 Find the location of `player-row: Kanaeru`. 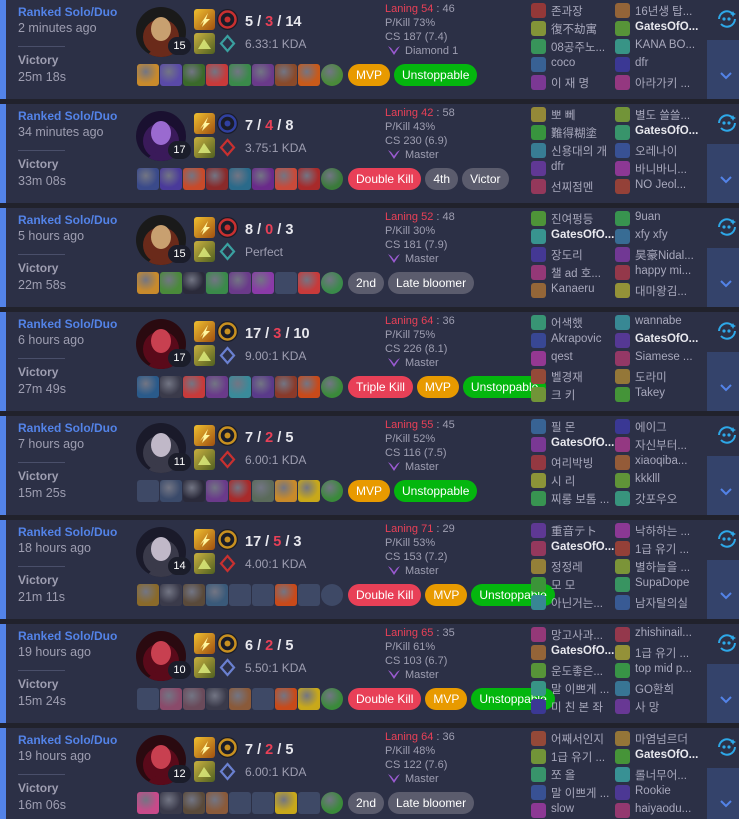

player-row: Kanaeru is located at coordinates (573, 290).